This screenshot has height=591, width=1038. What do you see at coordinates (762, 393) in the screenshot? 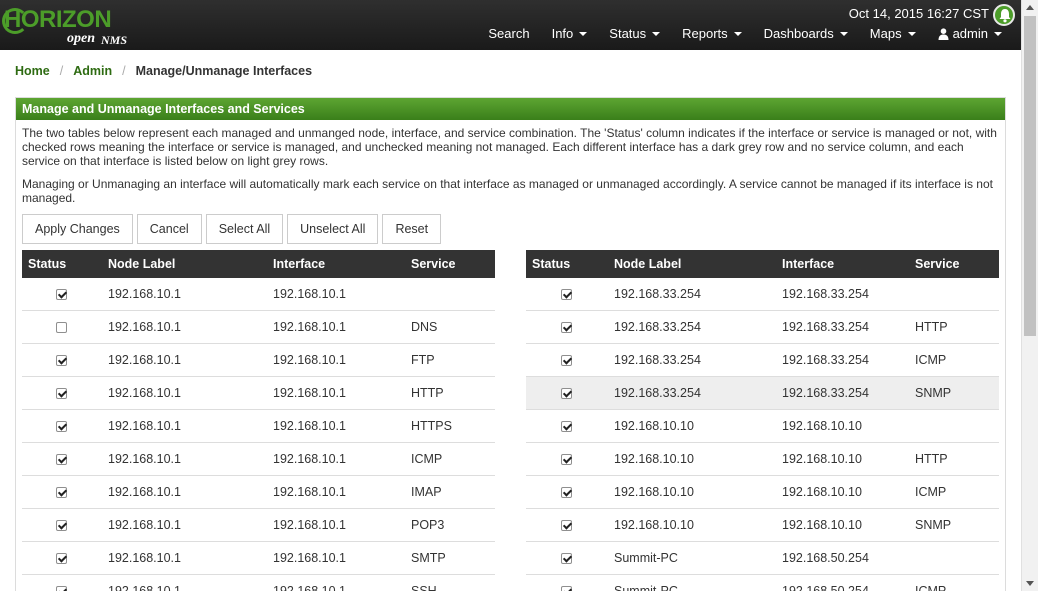
I see `table-row: 192.168.33.254 192.168.33.254 SNMP` at bounding box center [762, 393].